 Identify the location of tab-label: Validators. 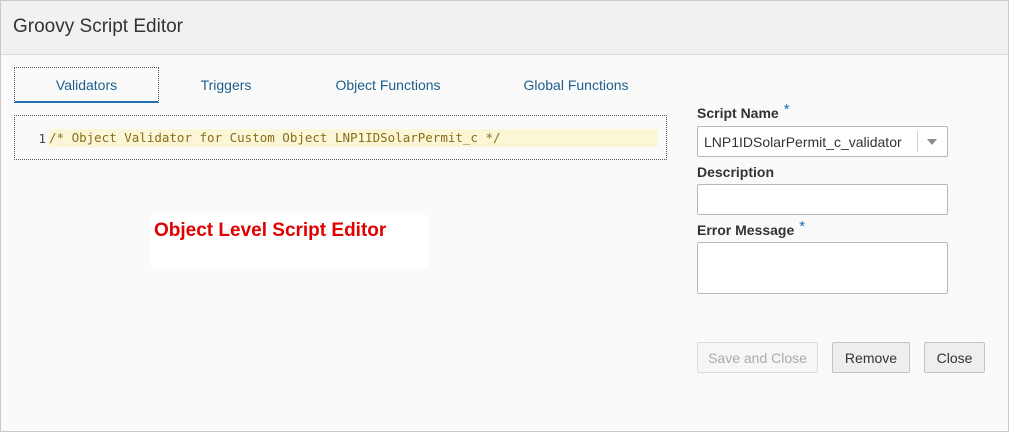
(86, 84).